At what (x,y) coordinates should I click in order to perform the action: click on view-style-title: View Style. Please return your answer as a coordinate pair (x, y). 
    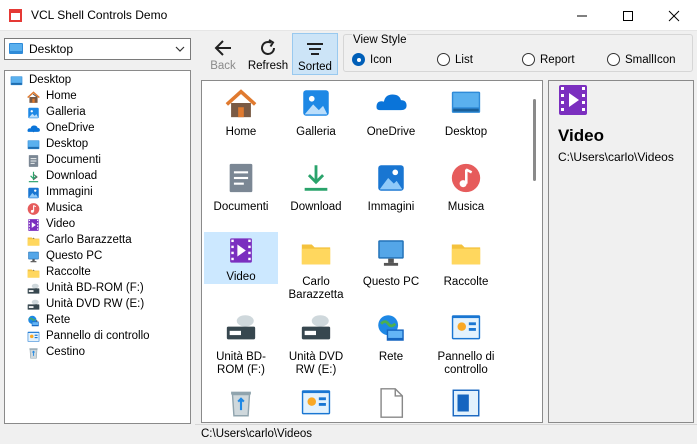
    Looking at the image, I should click on (380, 40).